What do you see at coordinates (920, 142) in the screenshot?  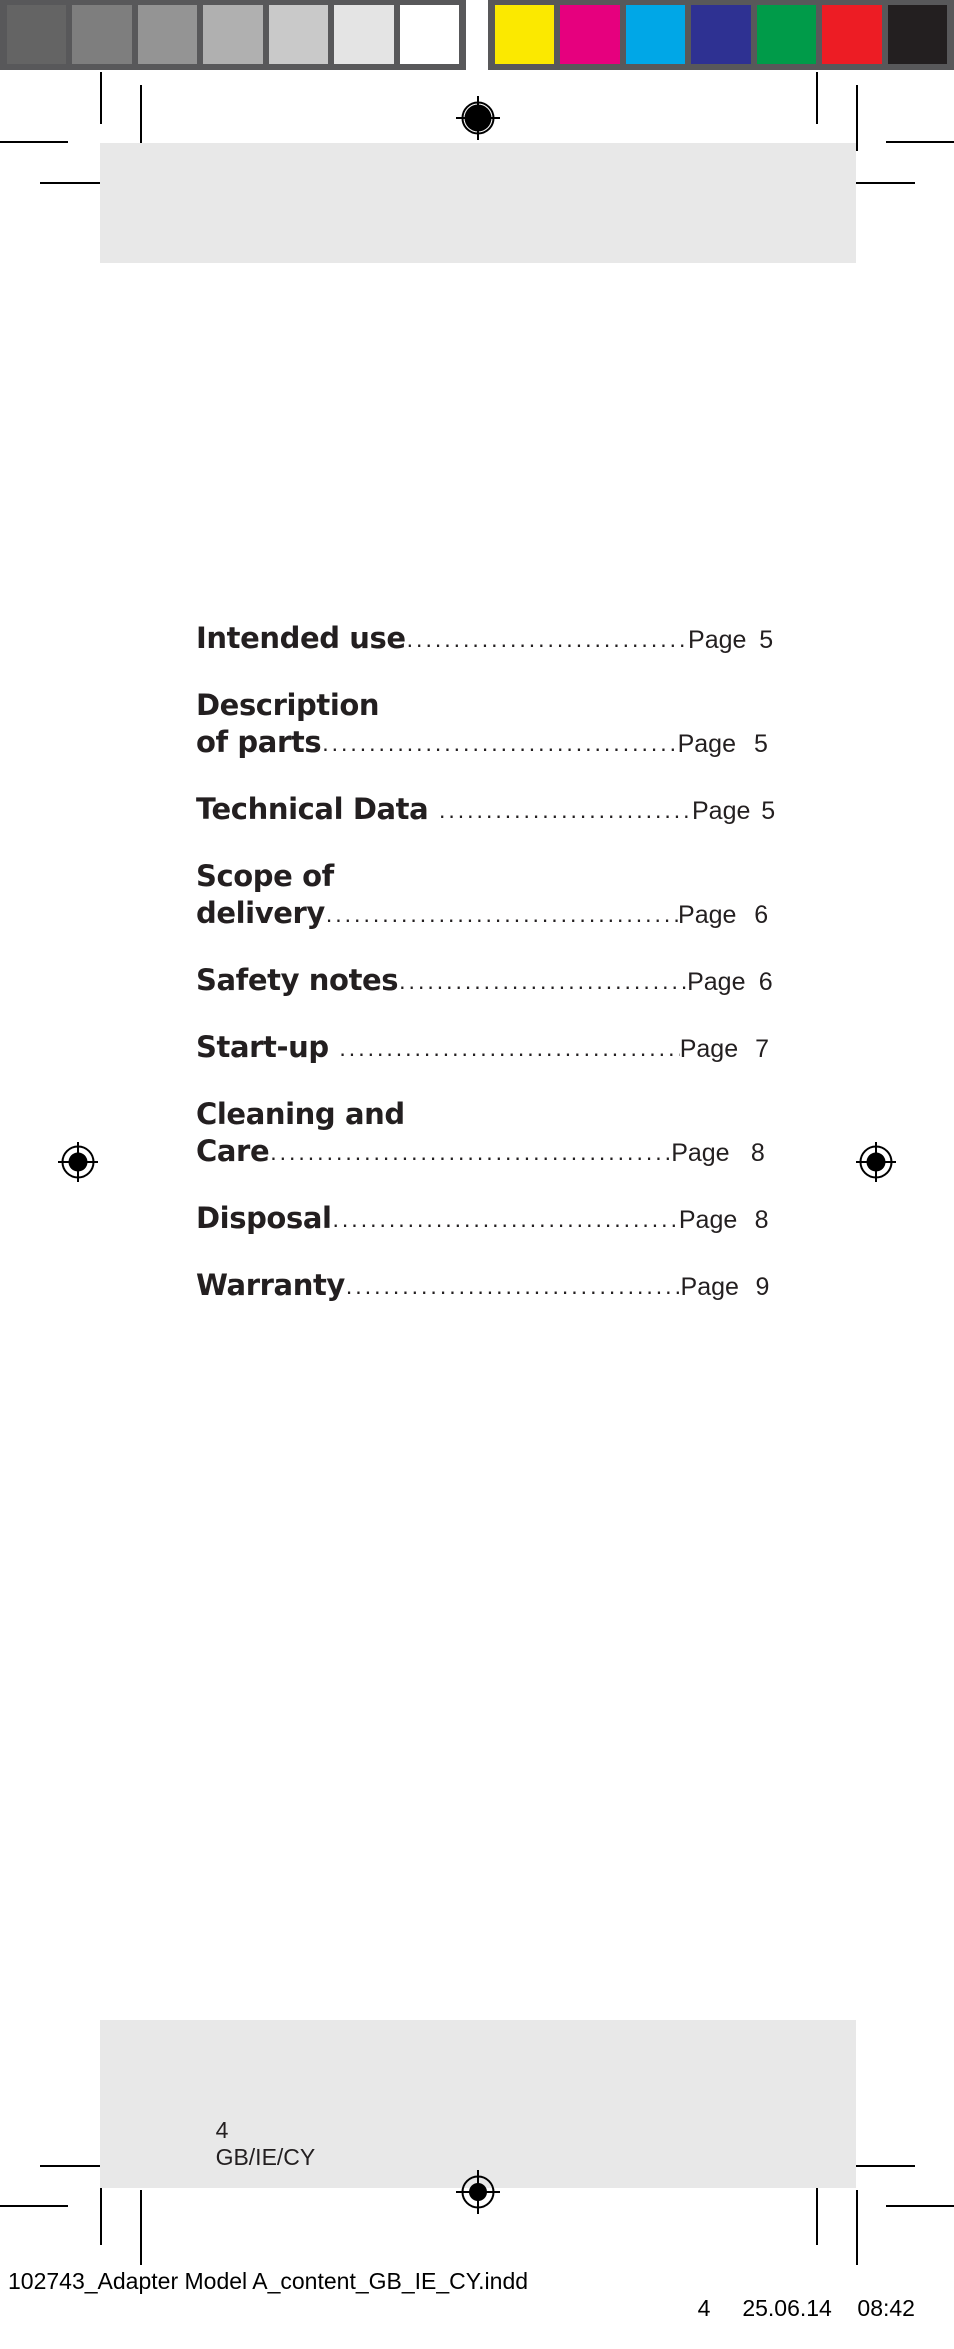 I see `crop-mark-top-right-horizontal-a` at bounding box center [920, 142].